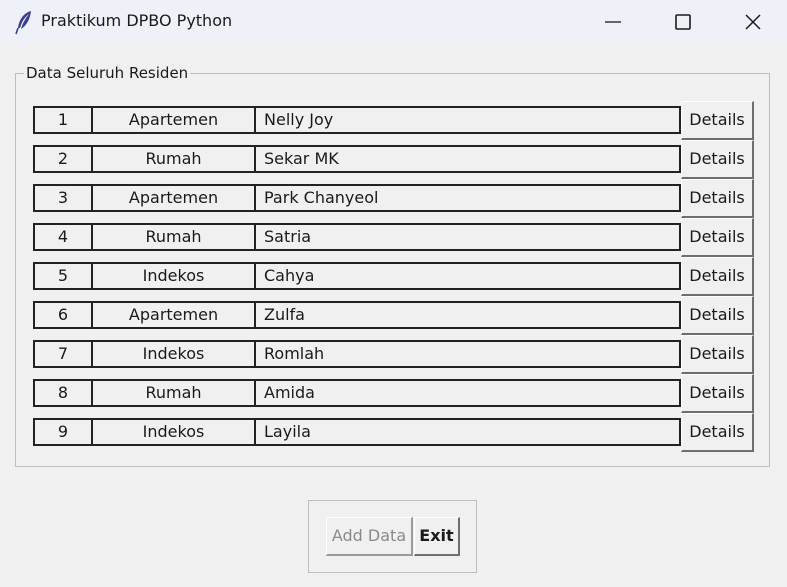 This screenshot has width=787, height=587. What do you see at coordinates (467, 159) in the screenshot?
I see `resident-name-cell: Sekar MK` at bounding box center [467, 159].